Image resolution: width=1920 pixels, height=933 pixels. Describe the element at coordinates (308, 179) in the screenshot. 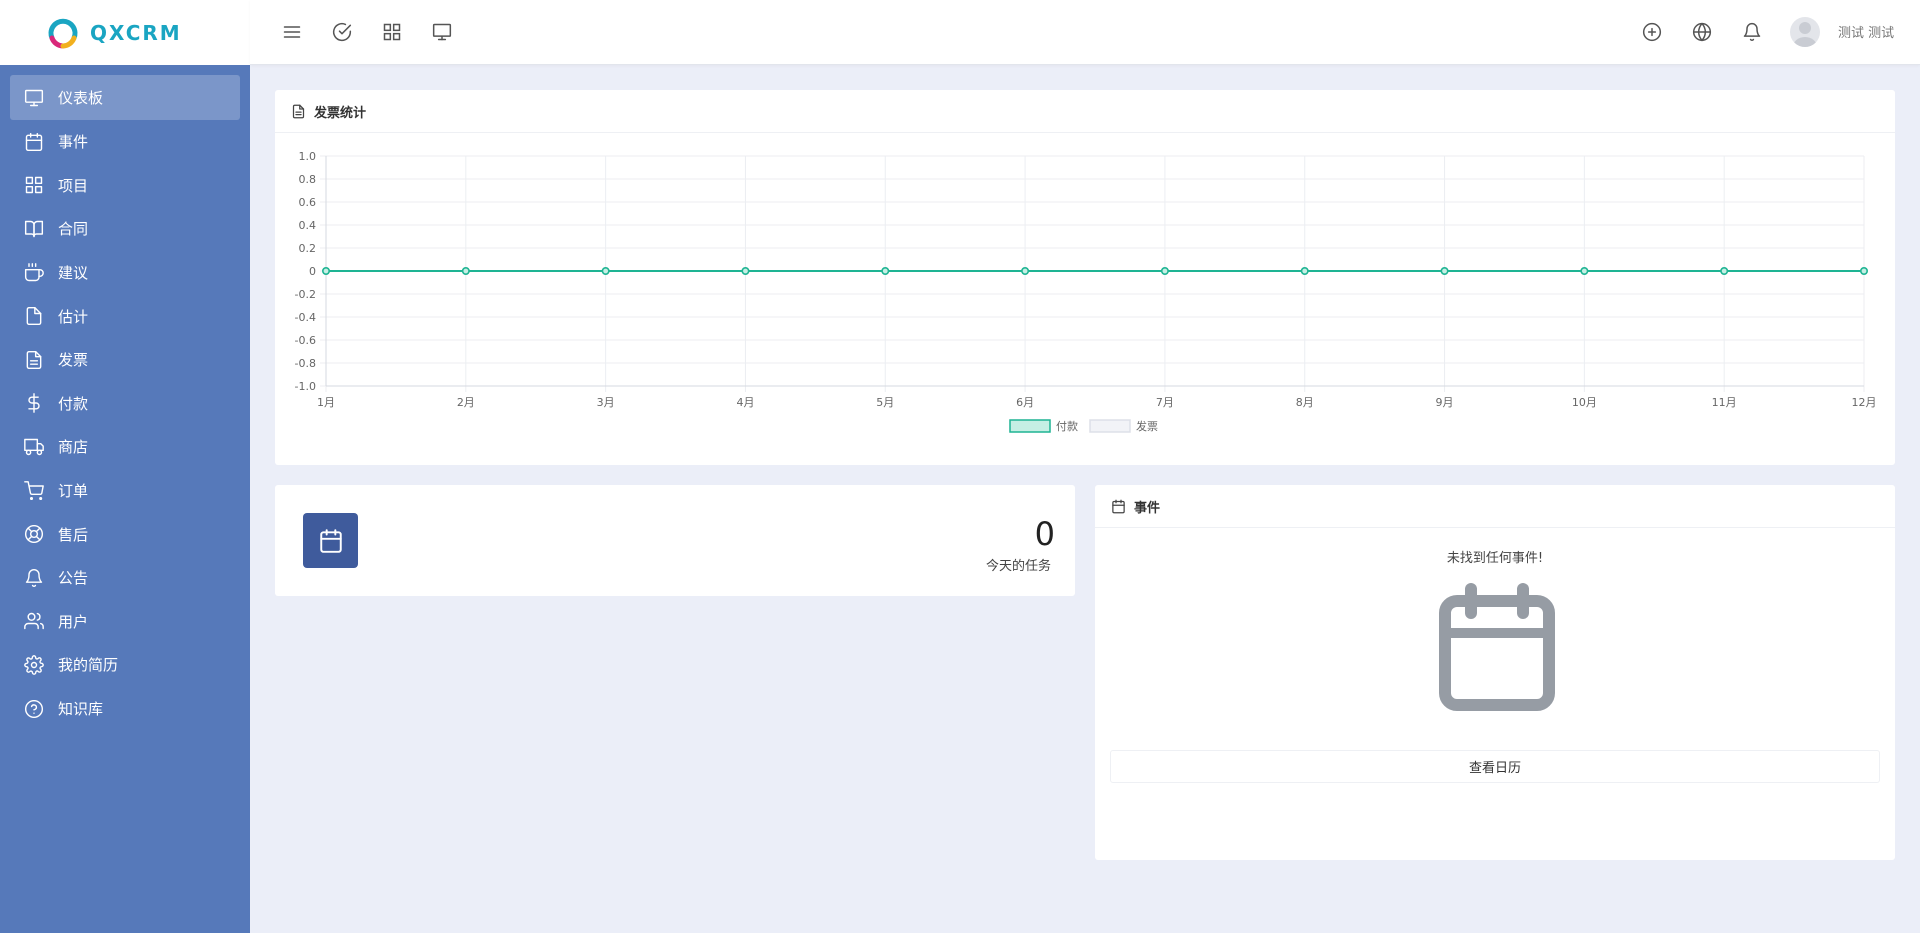

I see `y-tick-label: 0.8` at that location.